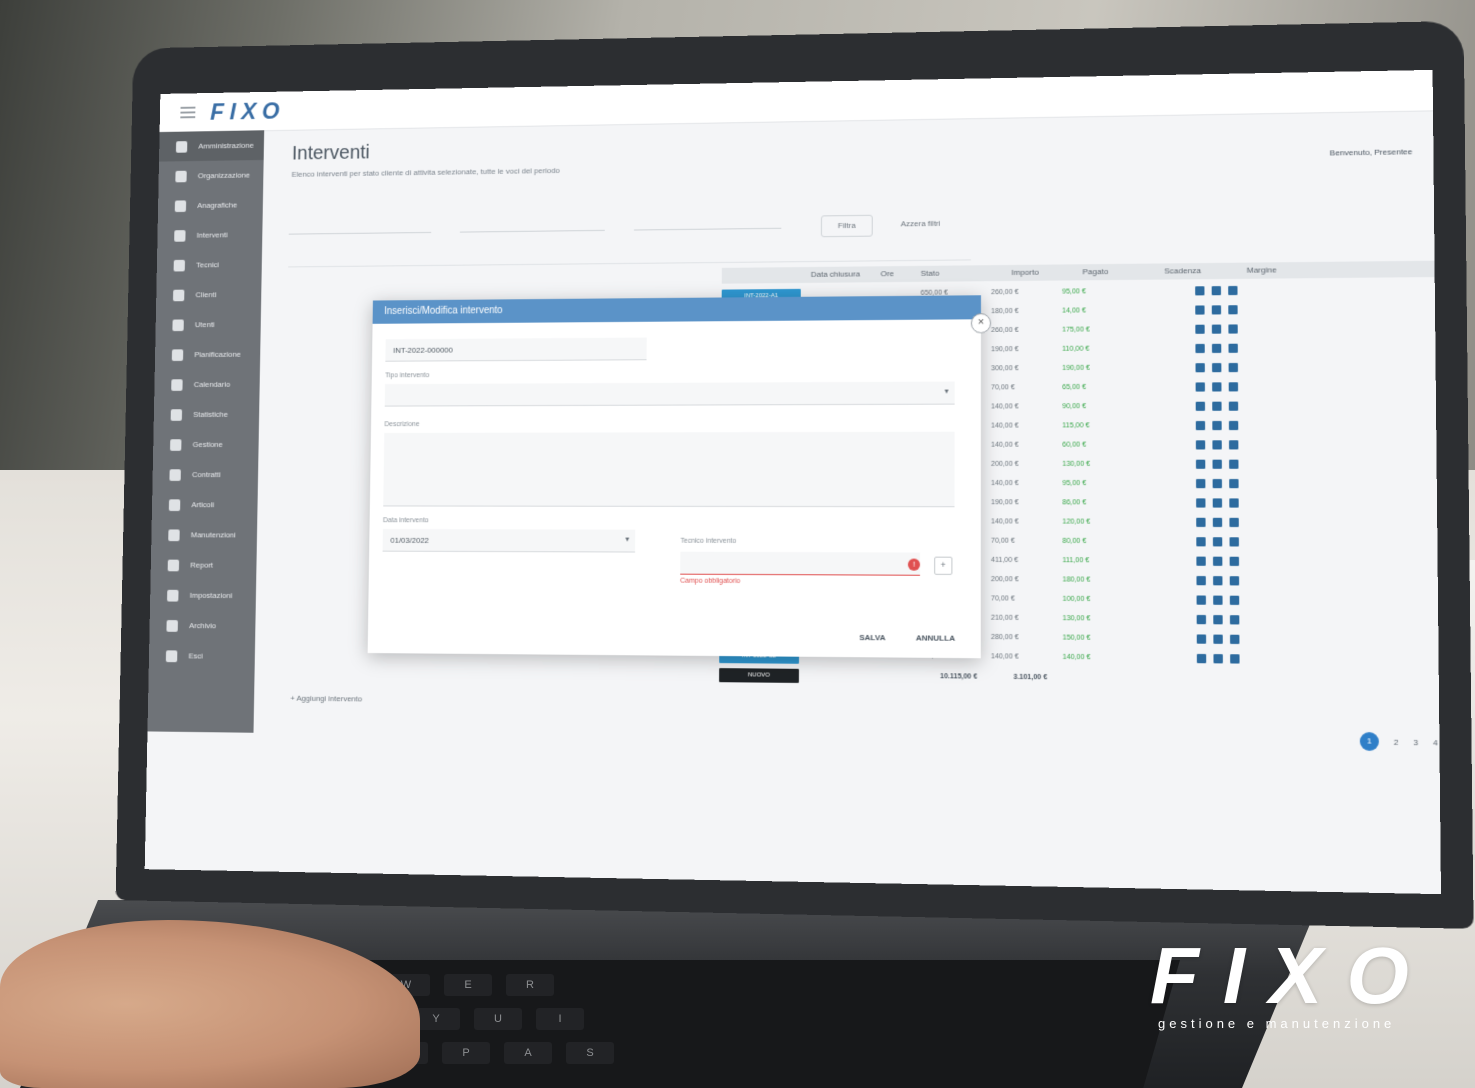 The width and height of the screenshot is (1475, 1088). Describe the element at coordinates (210, 175) in the screenshot. I see `sidebar-item: Organizzazione` at that location.